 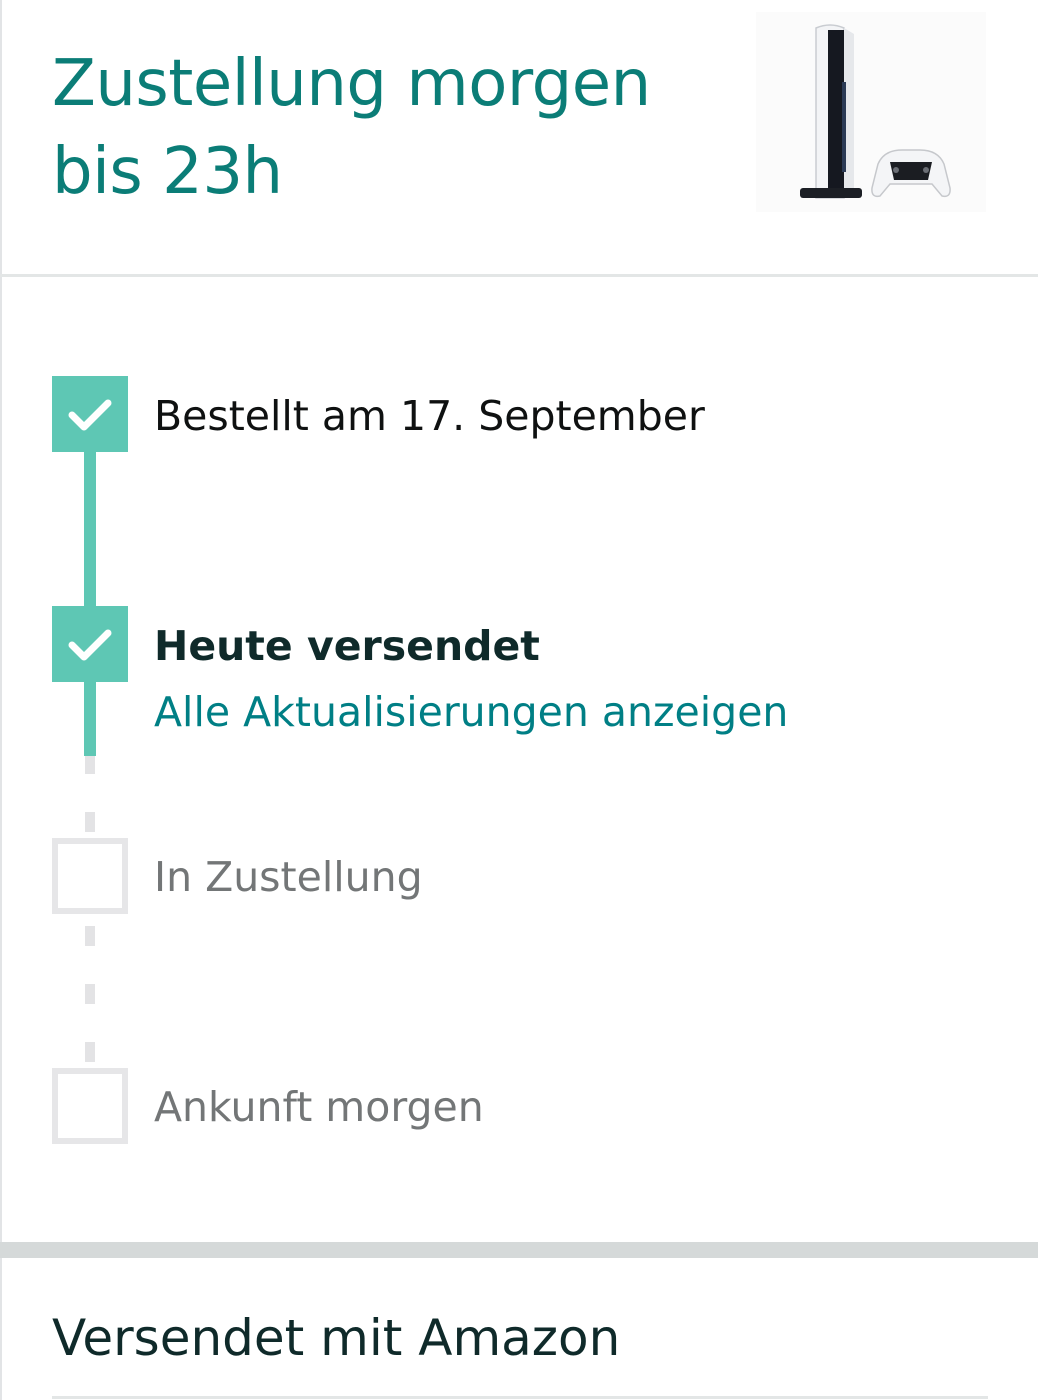 What do you see at coordinates (520, 1397) in the screenshot?
I see `footer-divider` at bounding box center [520, 1397].